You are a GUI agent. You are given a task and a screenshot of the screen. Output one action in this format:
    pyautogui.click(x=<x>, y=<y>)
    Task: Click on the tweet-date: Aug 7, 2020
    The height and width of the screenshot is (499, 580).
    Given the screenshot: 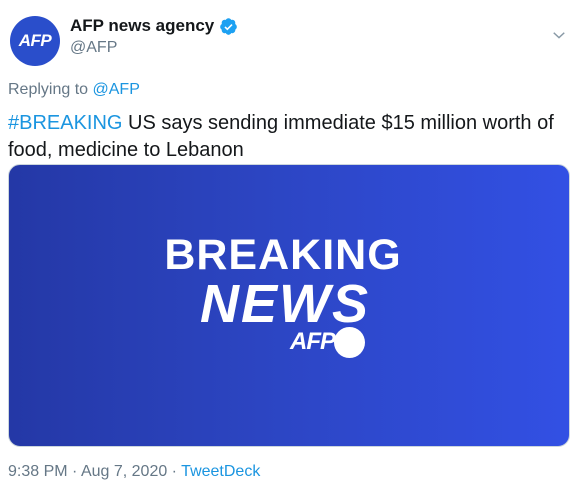 What is the action you would take?
    pyautogui.click(x=124, y=471)
    